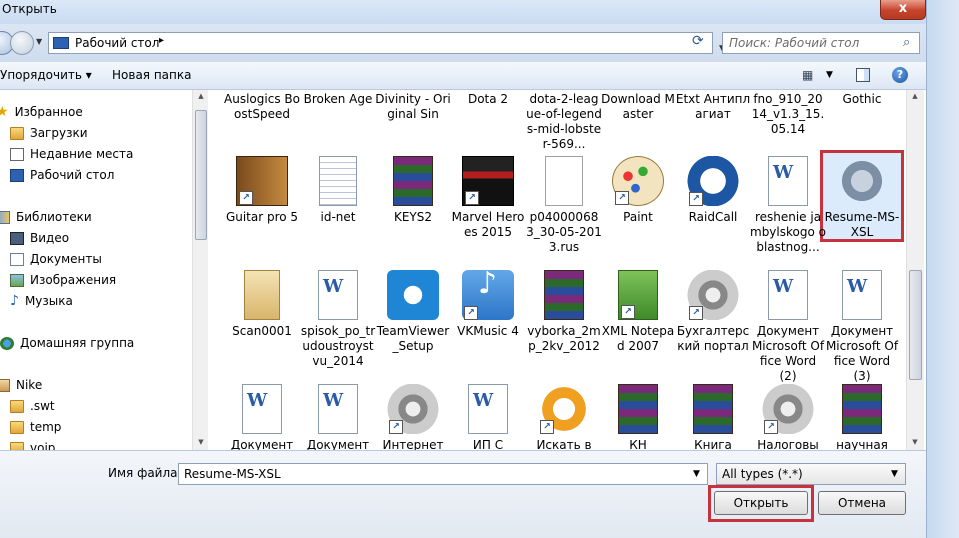  I want to click on file-item-word-doc-3: Документ Microsoft Office Word (3), so click(862, 327).